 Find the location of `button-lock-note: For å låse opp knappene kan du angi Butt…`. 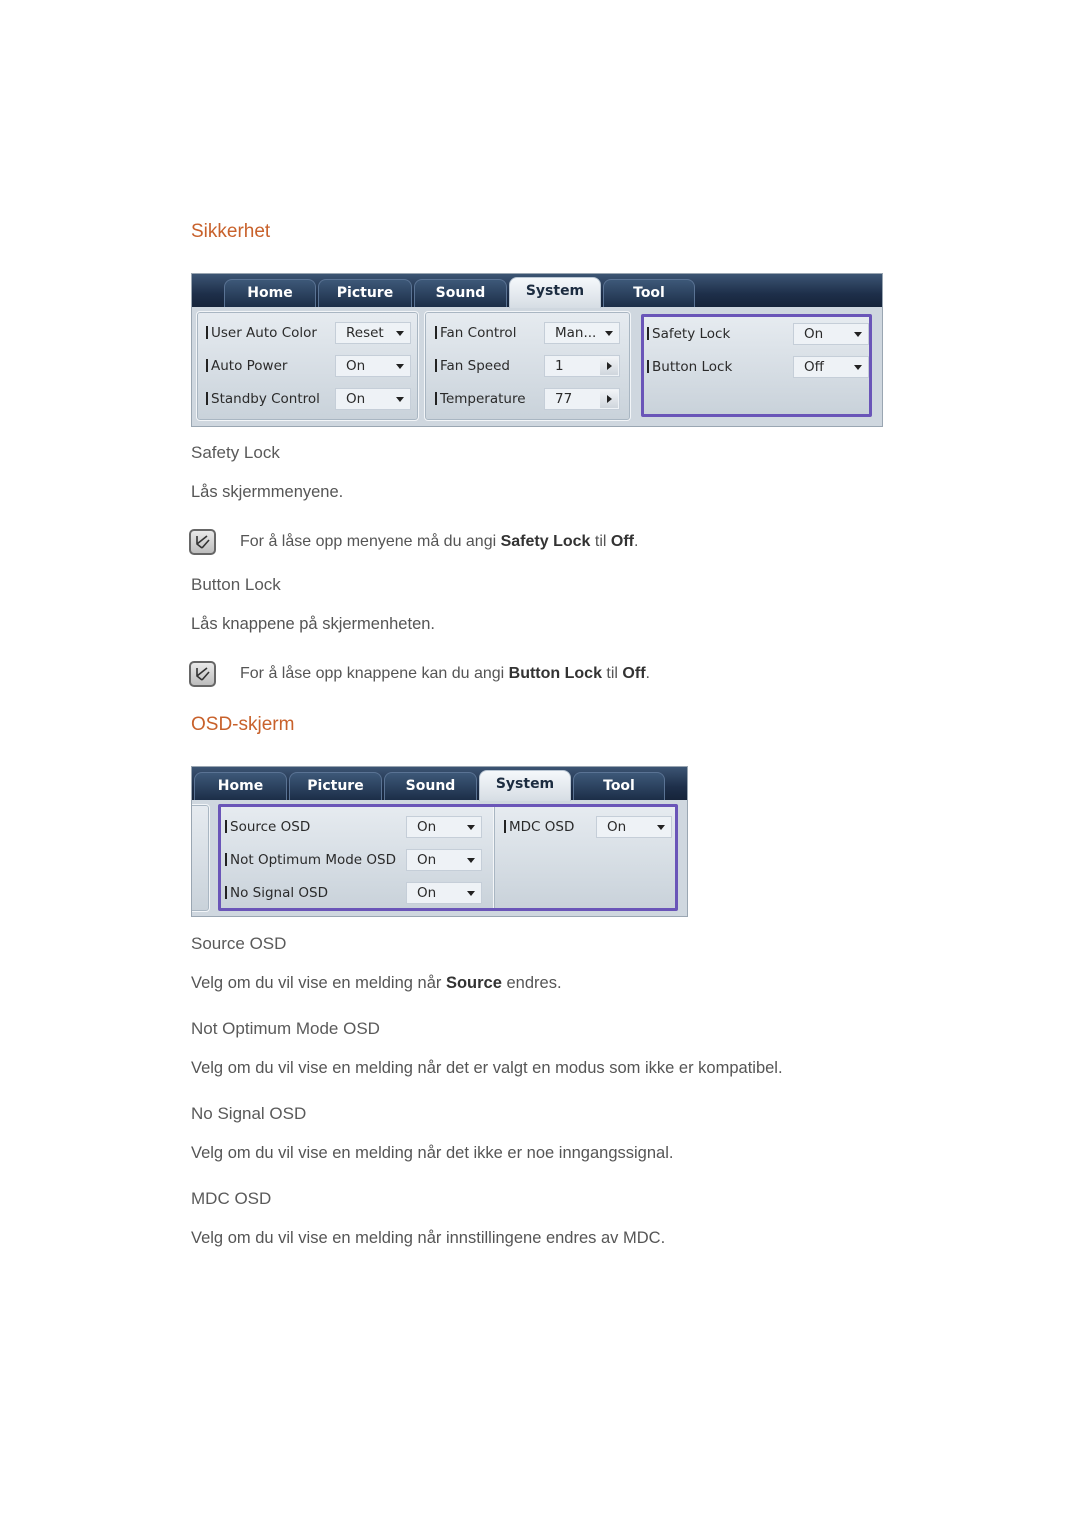

button-lock-note: For å låse opp knappene kan du angi Butt… is located at coordinates (419, 674).